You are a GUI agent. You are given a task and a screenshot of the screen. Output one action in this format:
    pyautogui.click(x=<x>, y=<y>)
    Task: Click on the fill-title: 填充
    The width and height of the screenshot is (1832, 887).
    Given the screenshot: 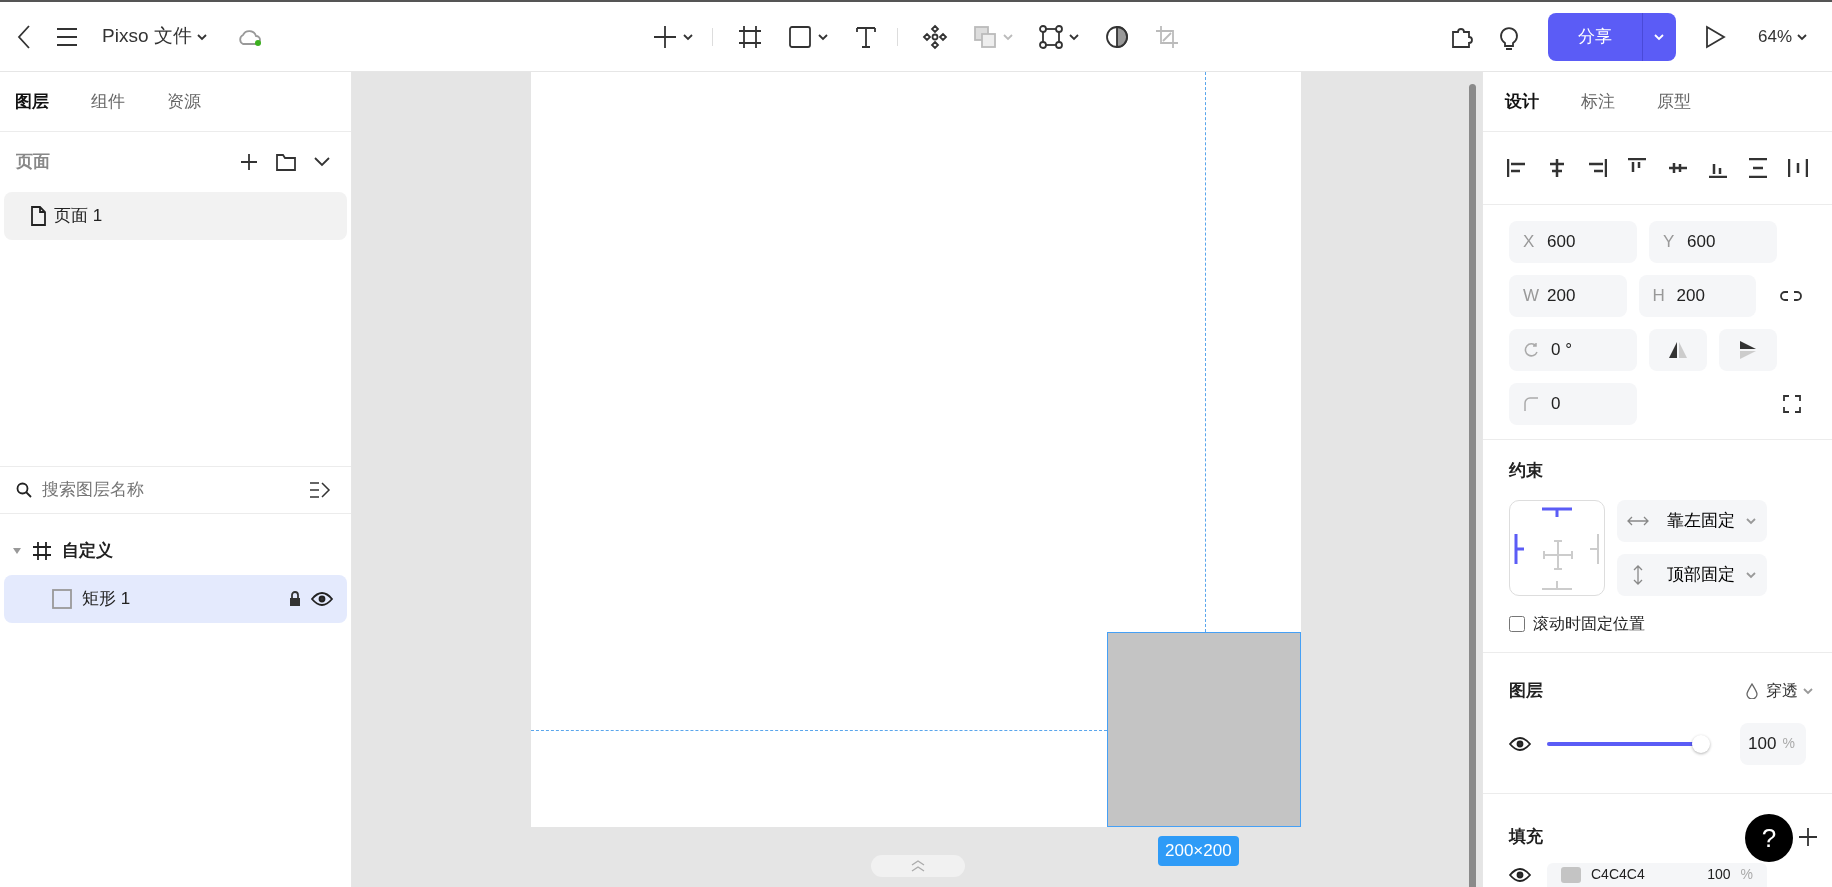 What is the action you would take?
    pyautogui.click(x=1526, y=836)
    